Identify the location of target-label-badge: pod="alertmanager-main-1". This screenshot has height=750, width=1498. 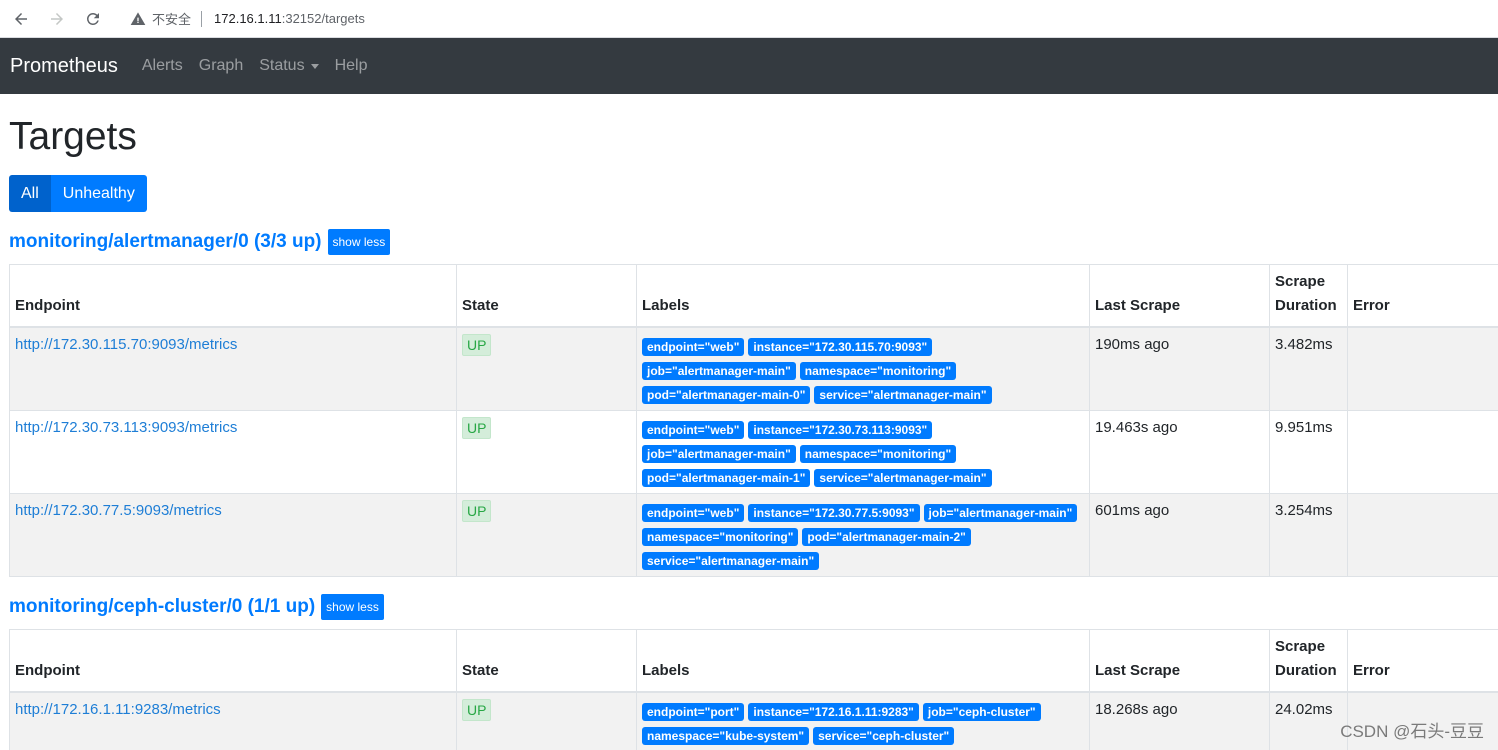
(726, 478).